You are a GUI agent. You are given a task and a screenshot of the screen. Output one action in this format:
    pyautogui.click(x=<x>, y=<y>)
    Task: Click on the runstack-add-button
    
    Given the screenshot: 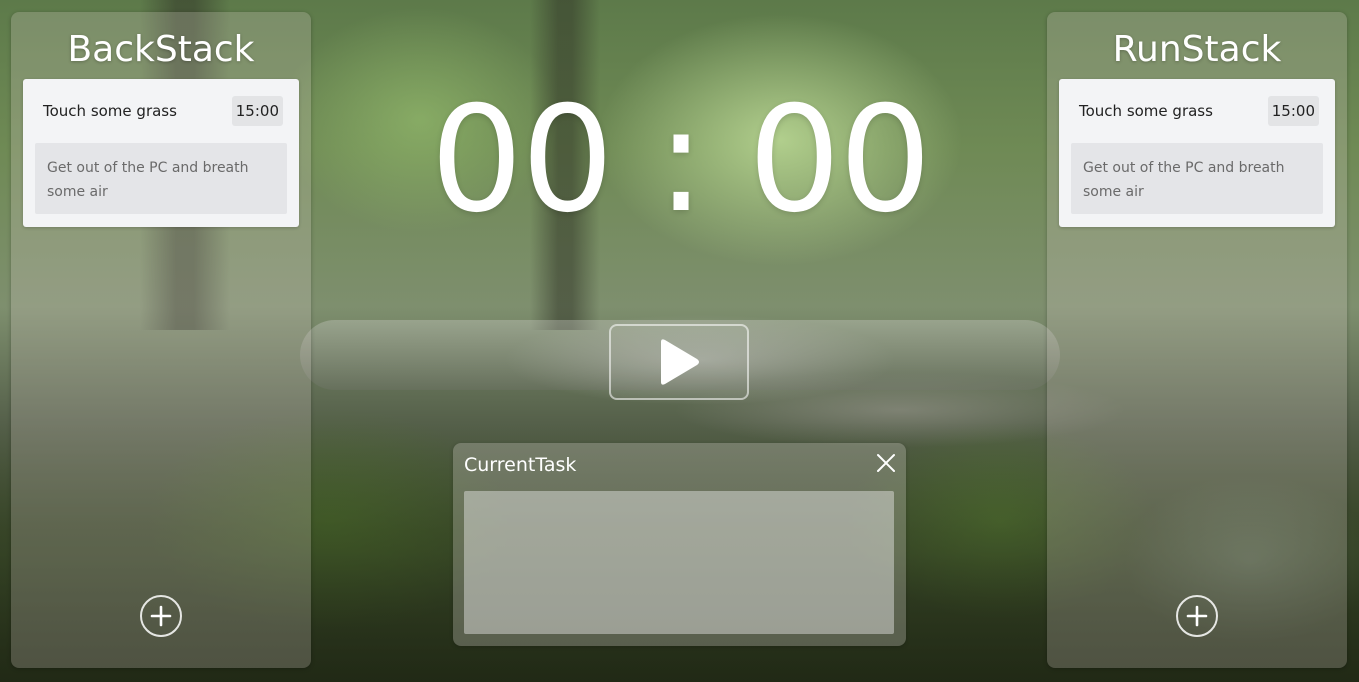 What is the action you would take?
    pyautogui.click(x=1197, y=616)
    